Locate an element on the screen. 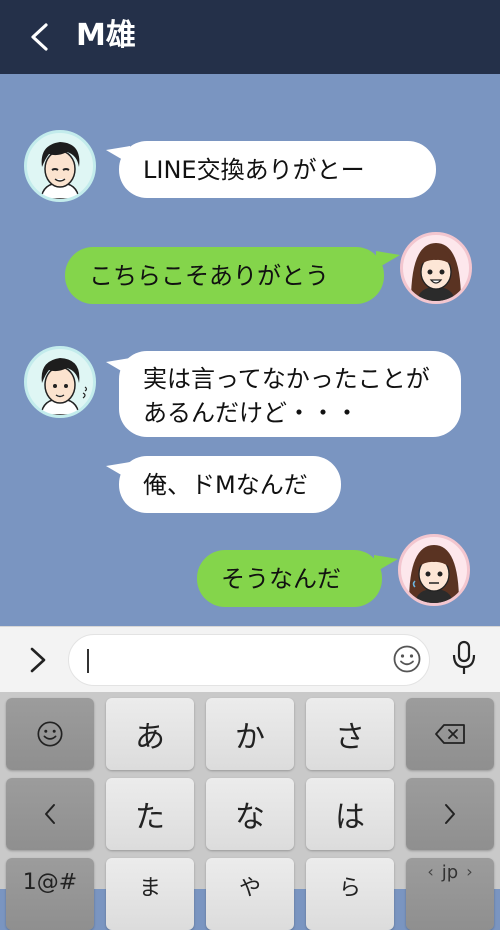 The image size is (500, 930). chevron-left-icon: ‹ is located at coordinates (430, 871).